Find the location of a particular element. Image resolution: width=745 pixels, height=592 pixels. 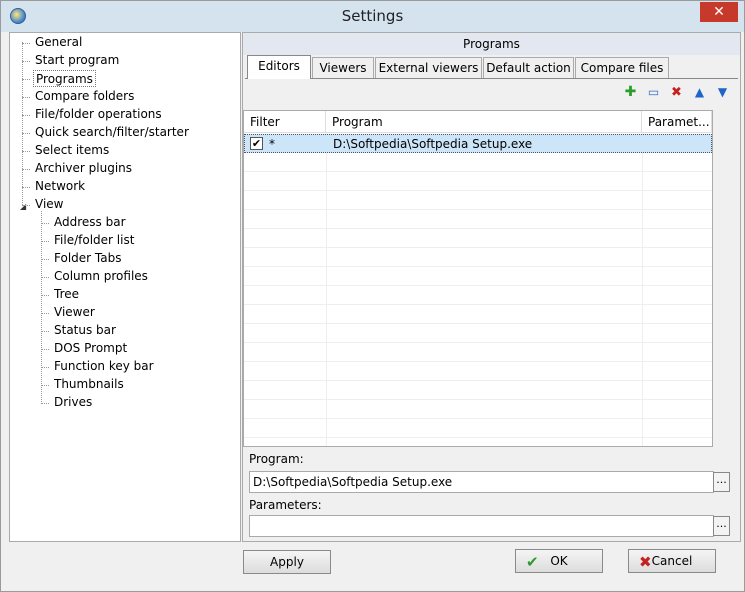

tree-item-compare-folders: Compare folders is located at coordinates (84, 96).